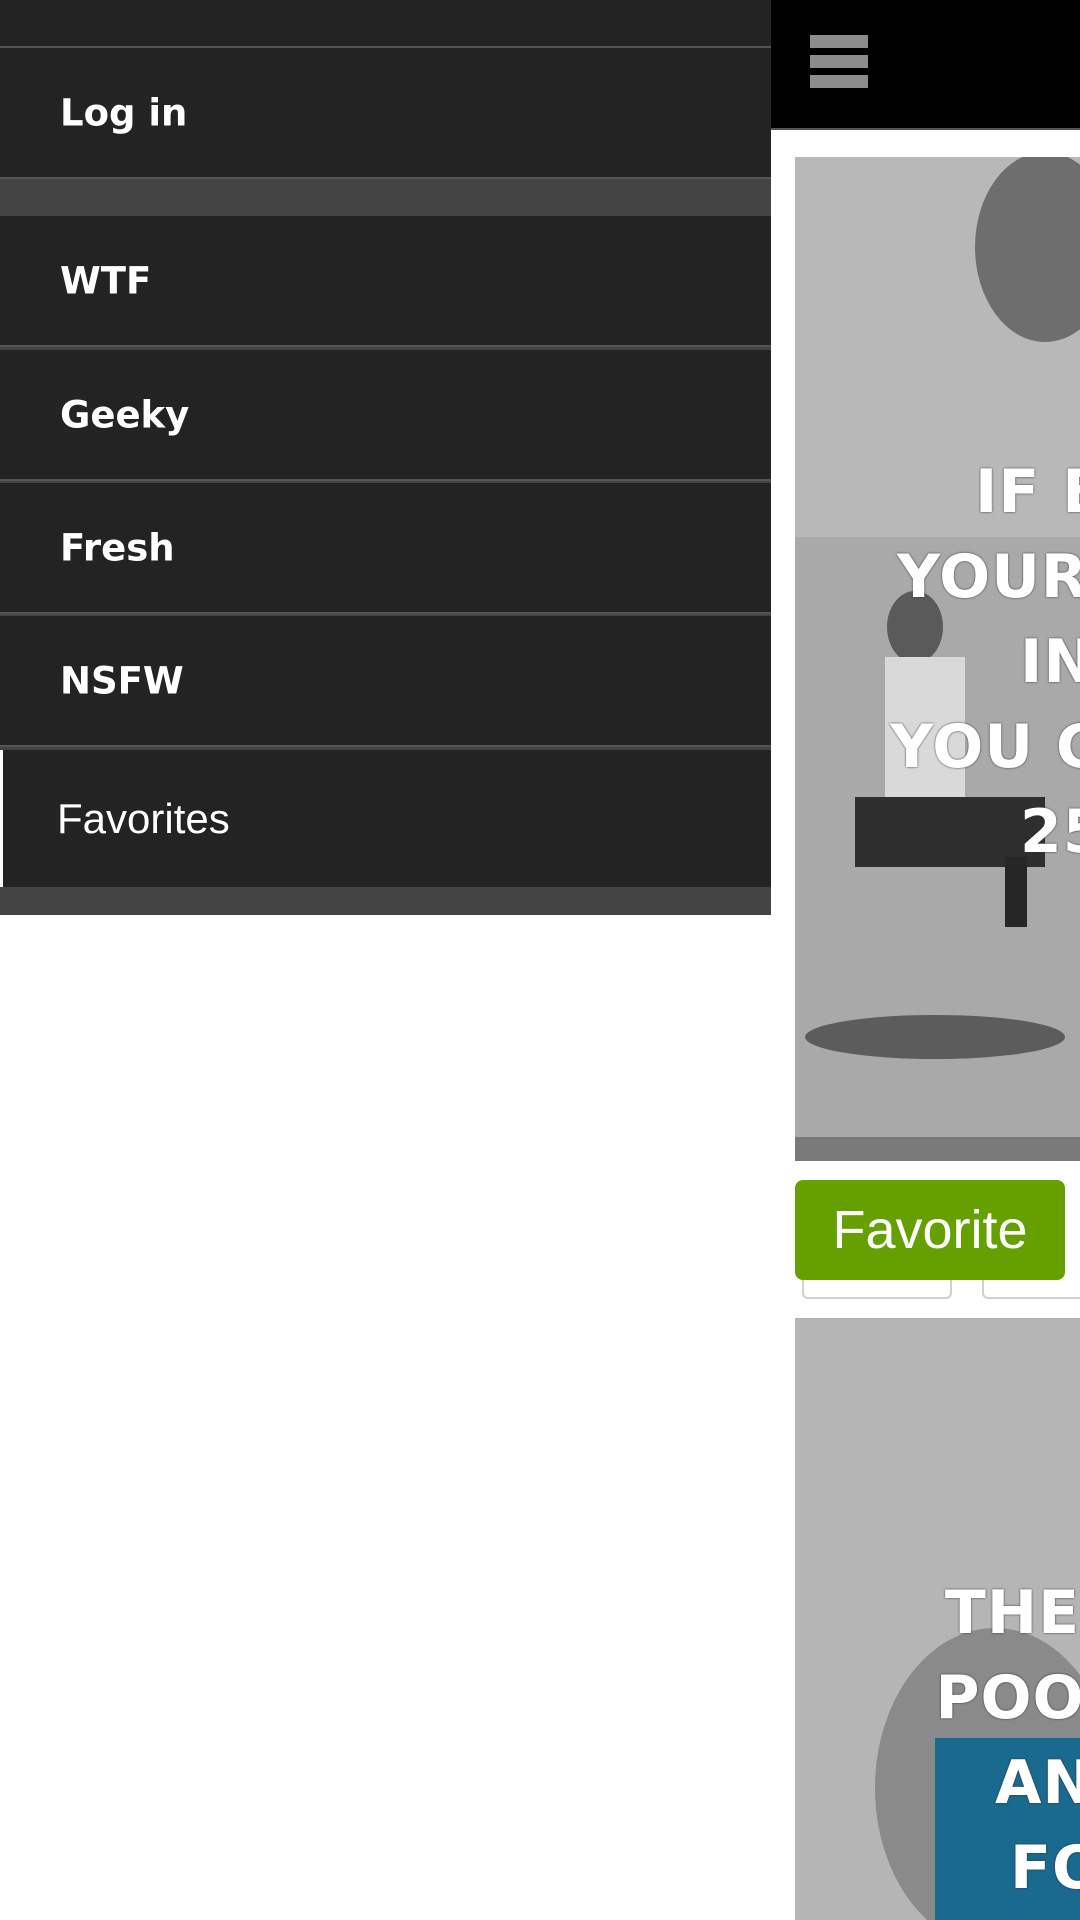  I want to click on post-image: THE POO AN FO, so click(937, 1619).